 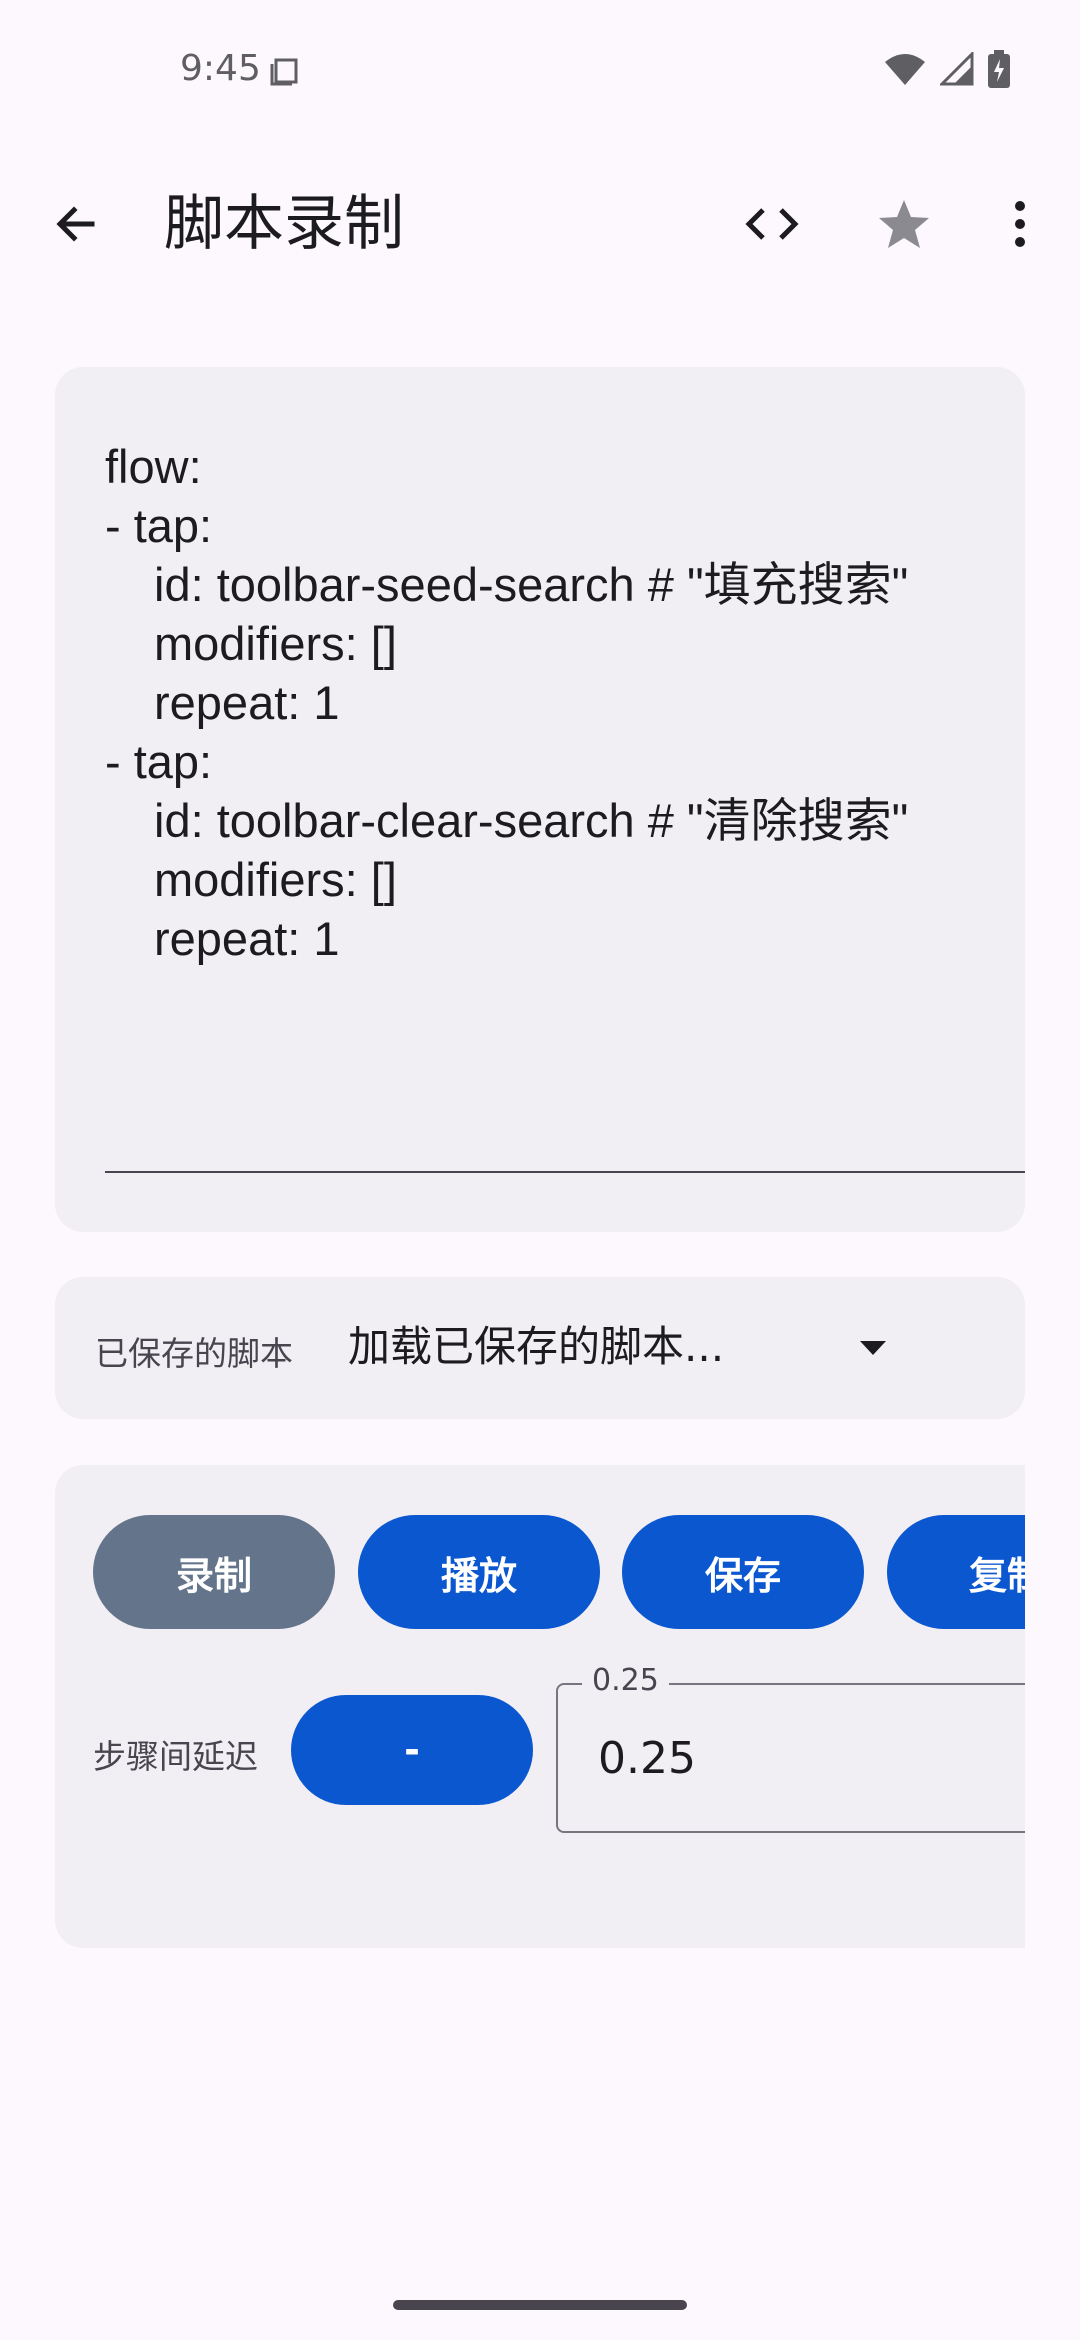 I want to click on more-options-button, so click(x=1020, y=226).